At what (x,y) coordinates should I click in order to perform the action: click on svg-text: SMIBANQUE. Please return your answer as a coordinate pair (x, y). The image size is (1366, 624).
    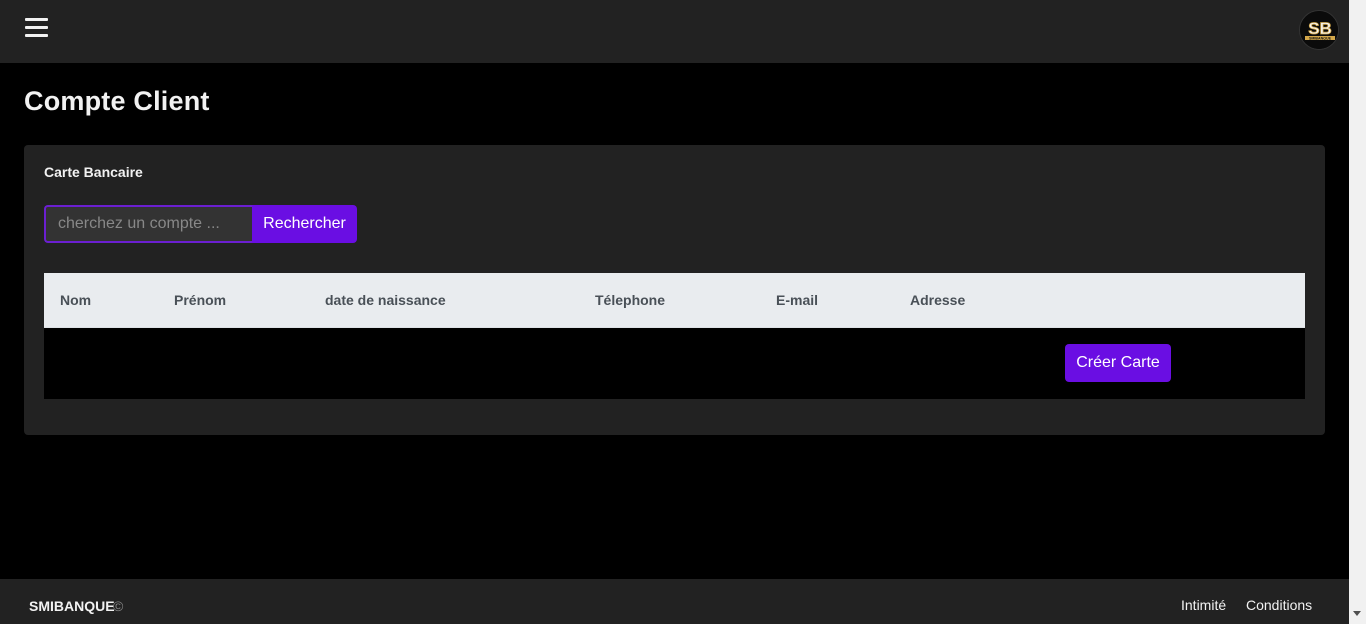
    Looking at the image, I should click on (1320, 38).